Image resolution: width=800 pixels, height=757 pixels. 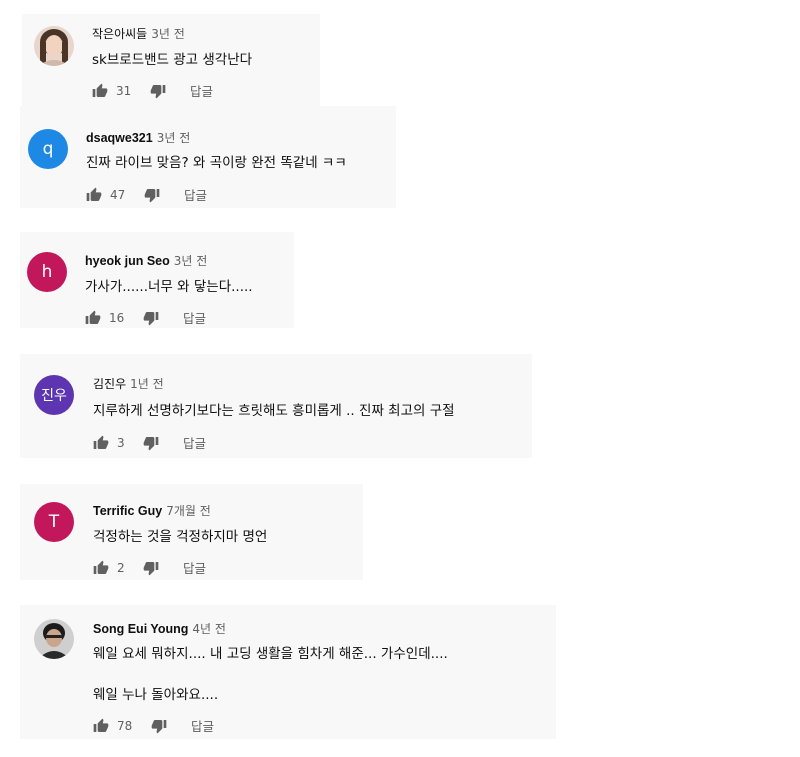 What do you see at coordinates (119, 138) in the screenshot?
I see `author-name: dsaqwe321` at bounding box center [119, 138].